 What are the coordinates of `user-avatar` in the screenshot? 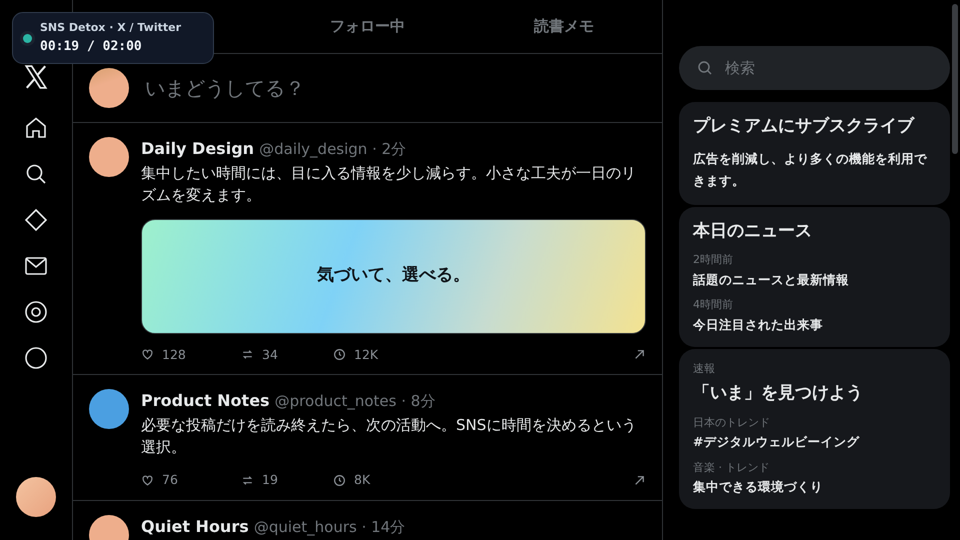 It's located at (109, 88).